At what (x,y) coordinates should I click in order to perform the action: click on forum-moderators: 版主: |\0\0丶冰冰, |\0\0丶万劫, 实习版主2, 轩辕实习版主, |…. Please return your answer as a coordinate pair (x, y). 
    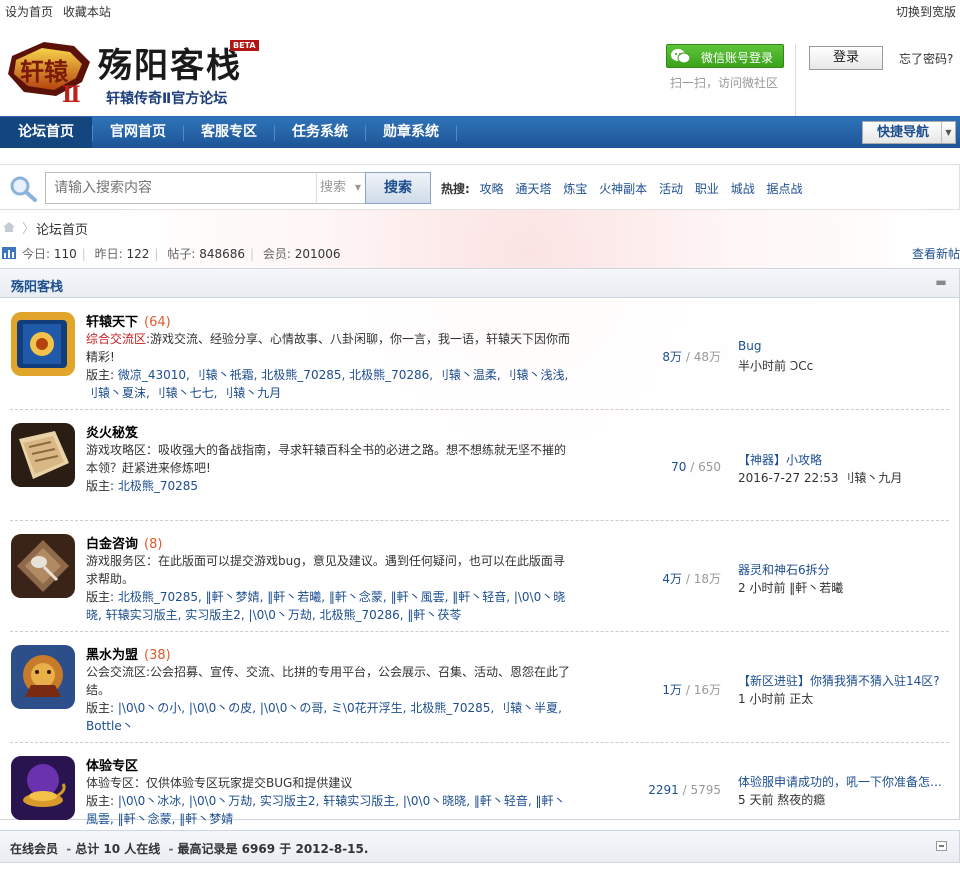
    Looking at the image, I should click on (326, 810).